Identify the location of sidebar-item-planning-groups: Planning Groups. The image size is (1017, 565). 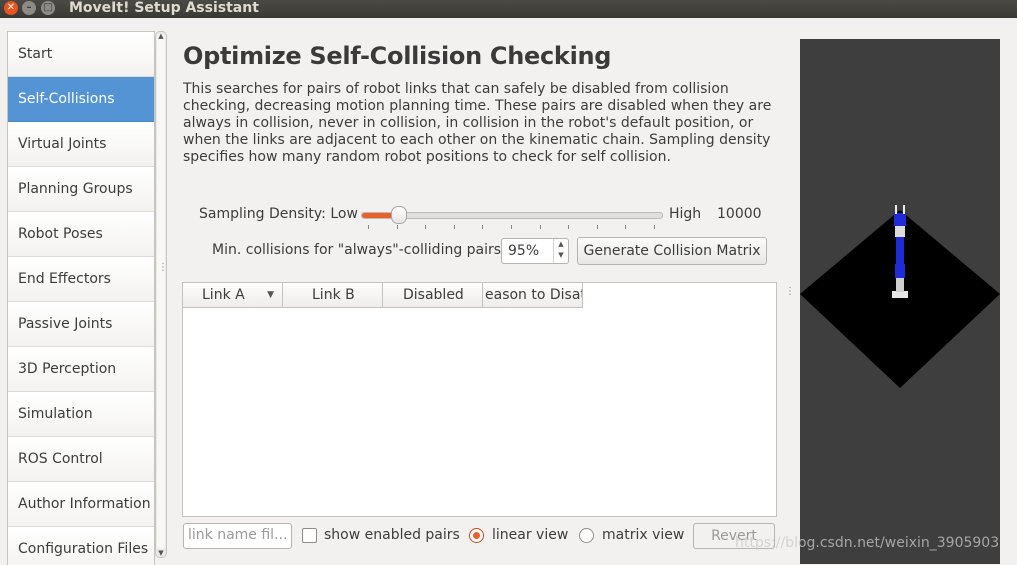
(81, 189).